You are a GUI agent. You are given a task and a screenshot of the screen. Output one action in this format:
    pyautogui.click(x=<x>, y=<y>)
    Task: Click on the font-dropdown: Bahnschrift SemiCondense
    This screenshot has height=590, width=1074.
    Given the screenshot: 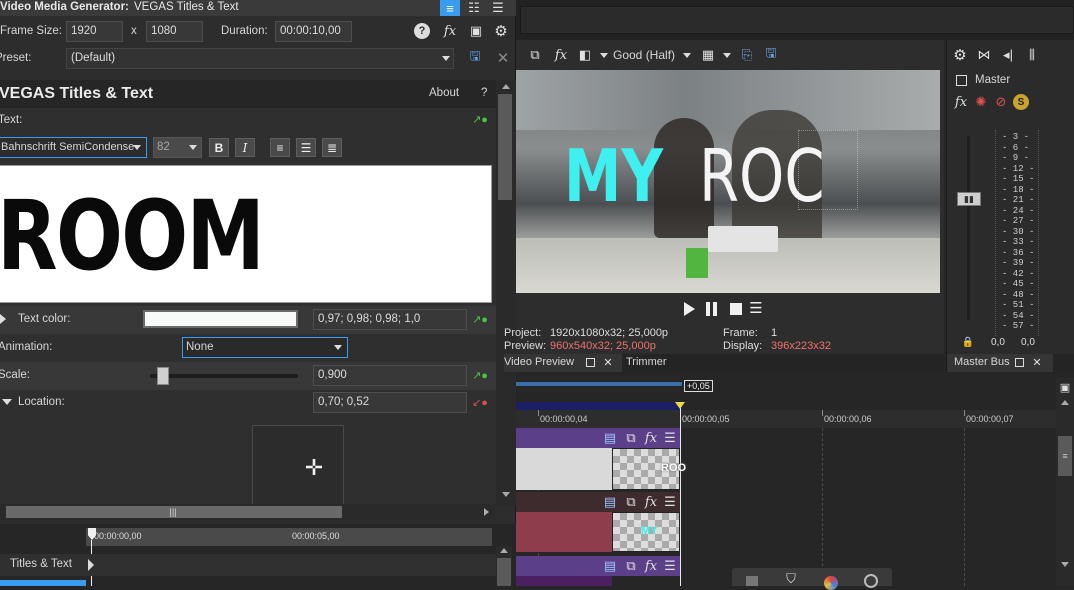 What is the action you would take?
    pyautogui.click(x=73, y=147)
    